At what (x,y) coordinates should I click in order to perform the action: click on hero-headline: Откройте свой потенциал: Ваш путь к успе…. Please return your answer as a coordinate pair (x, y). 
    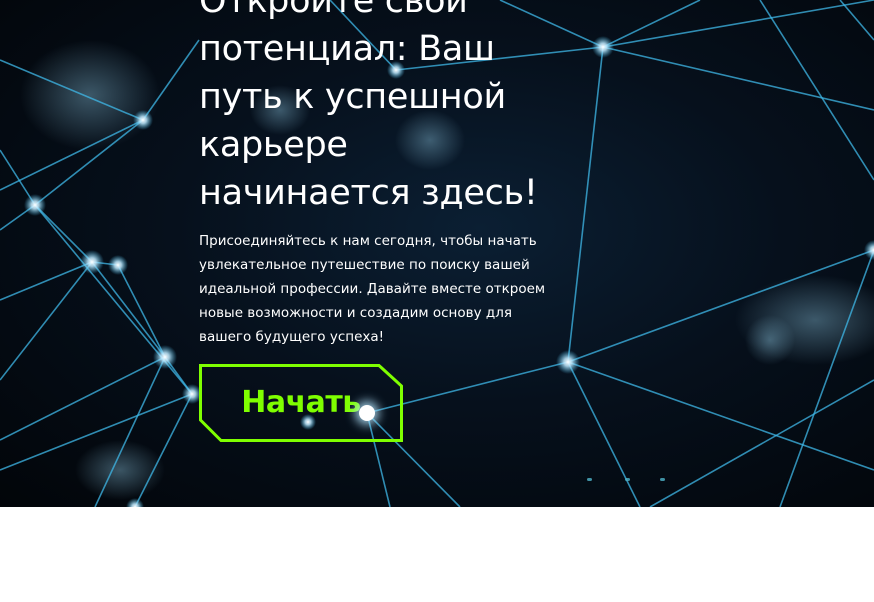
    Looking at the image, I should click on (368, 106).